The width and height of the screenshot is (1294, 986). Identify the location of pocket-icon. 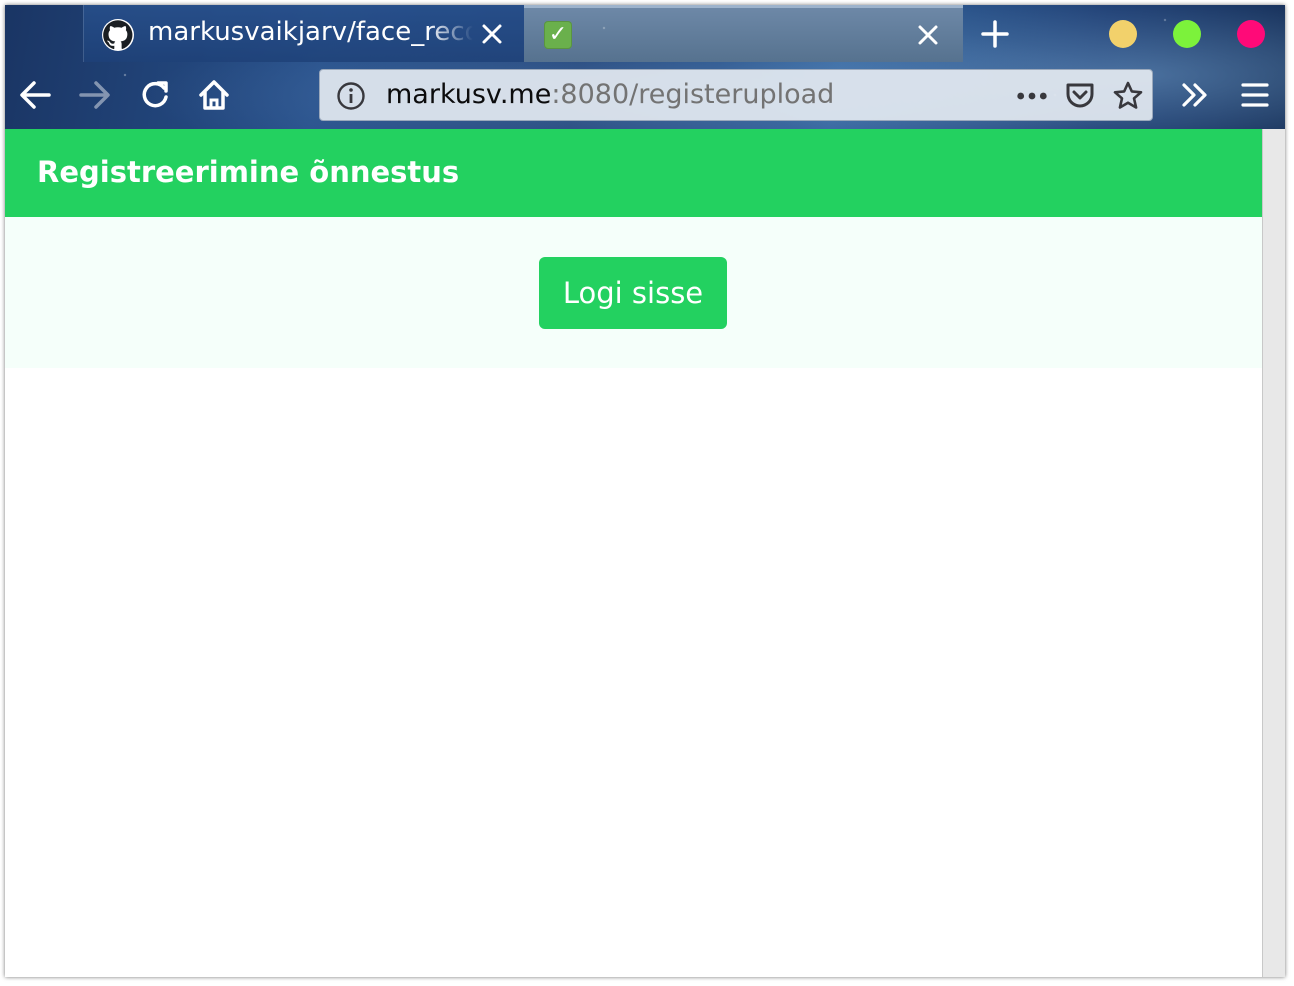
(1080, 96).